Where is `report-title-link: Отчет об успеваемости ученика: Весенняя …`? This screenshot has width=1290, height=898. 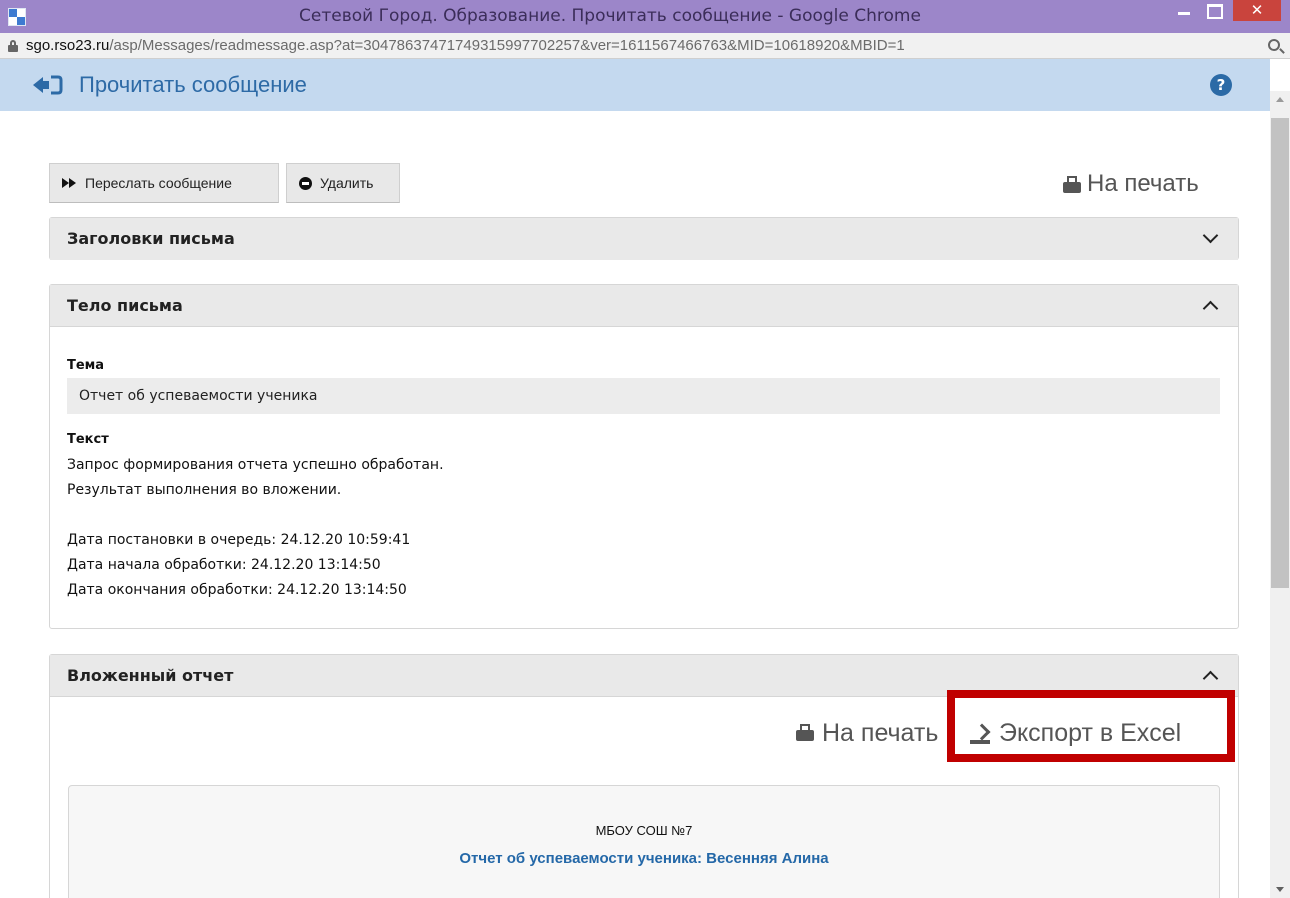
report-title-link: Отчет об успеваемости ученика: Весенняя … is located at coordinates (644, 858).